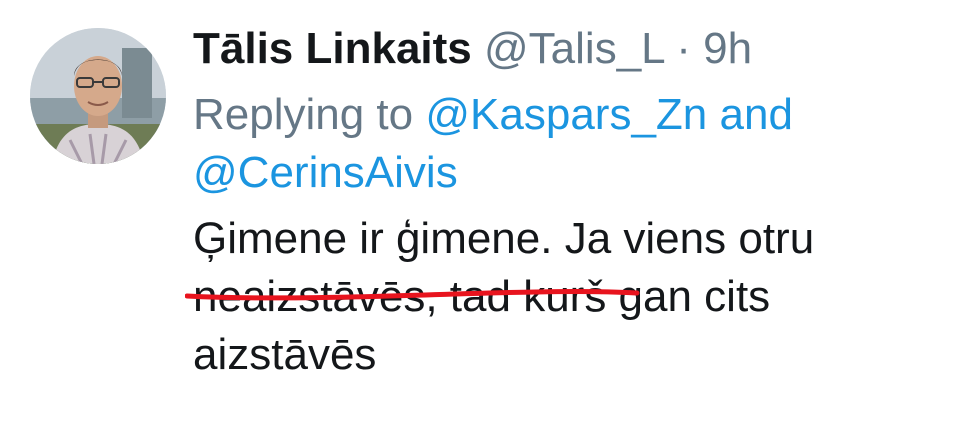  I want to click on tweet-text-line: aizstāvēs, so click(285, 354).